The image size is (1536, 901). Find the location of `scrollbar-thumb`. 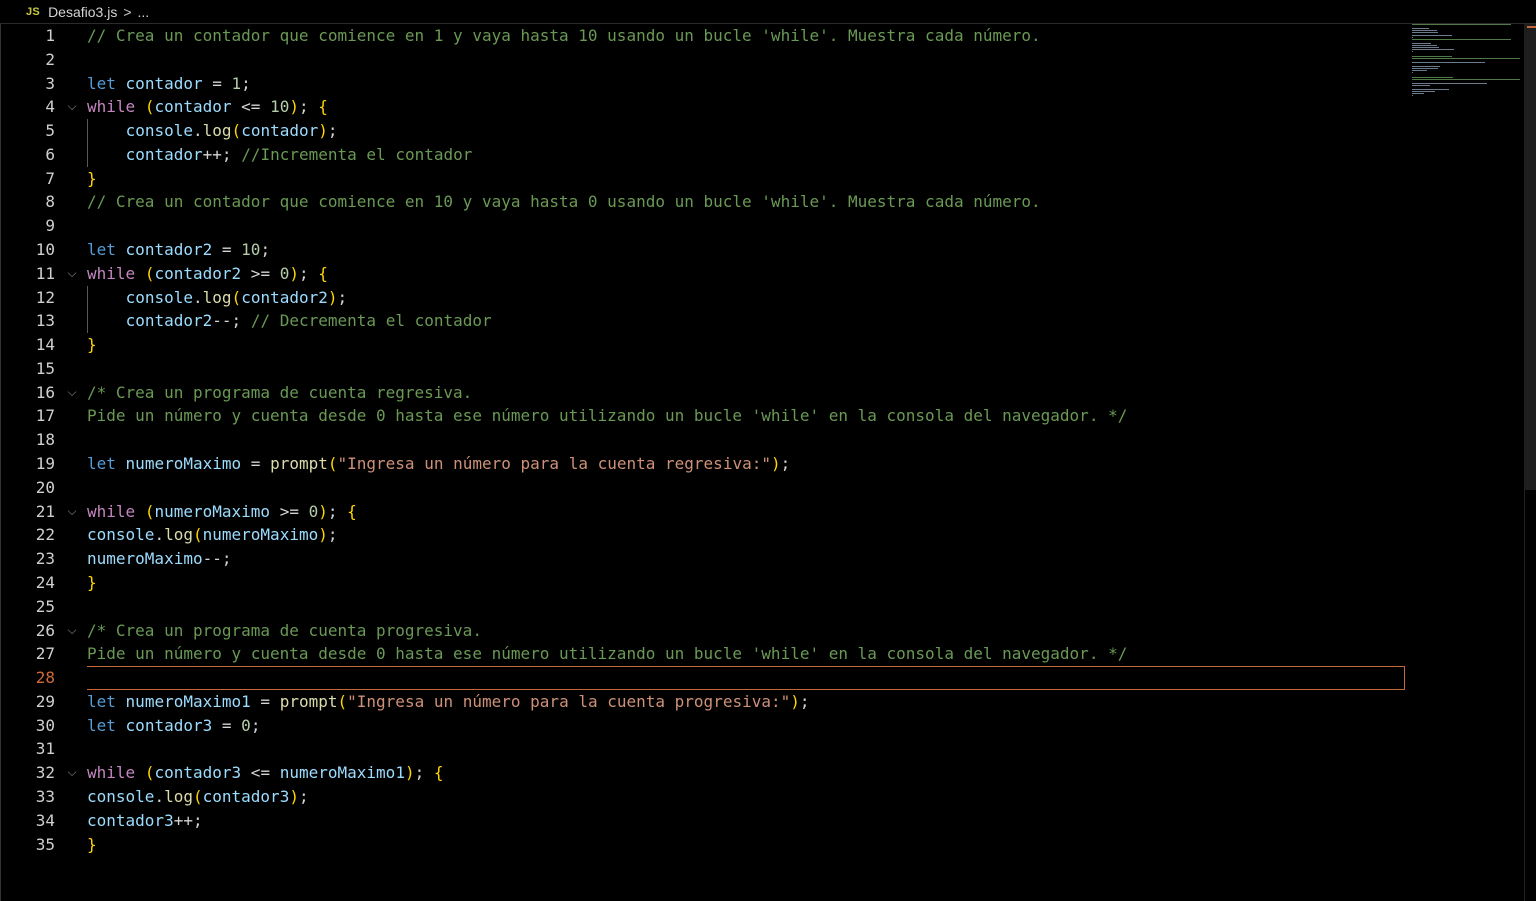

scrollbar-thumb is located at coordinates (1530, 257).